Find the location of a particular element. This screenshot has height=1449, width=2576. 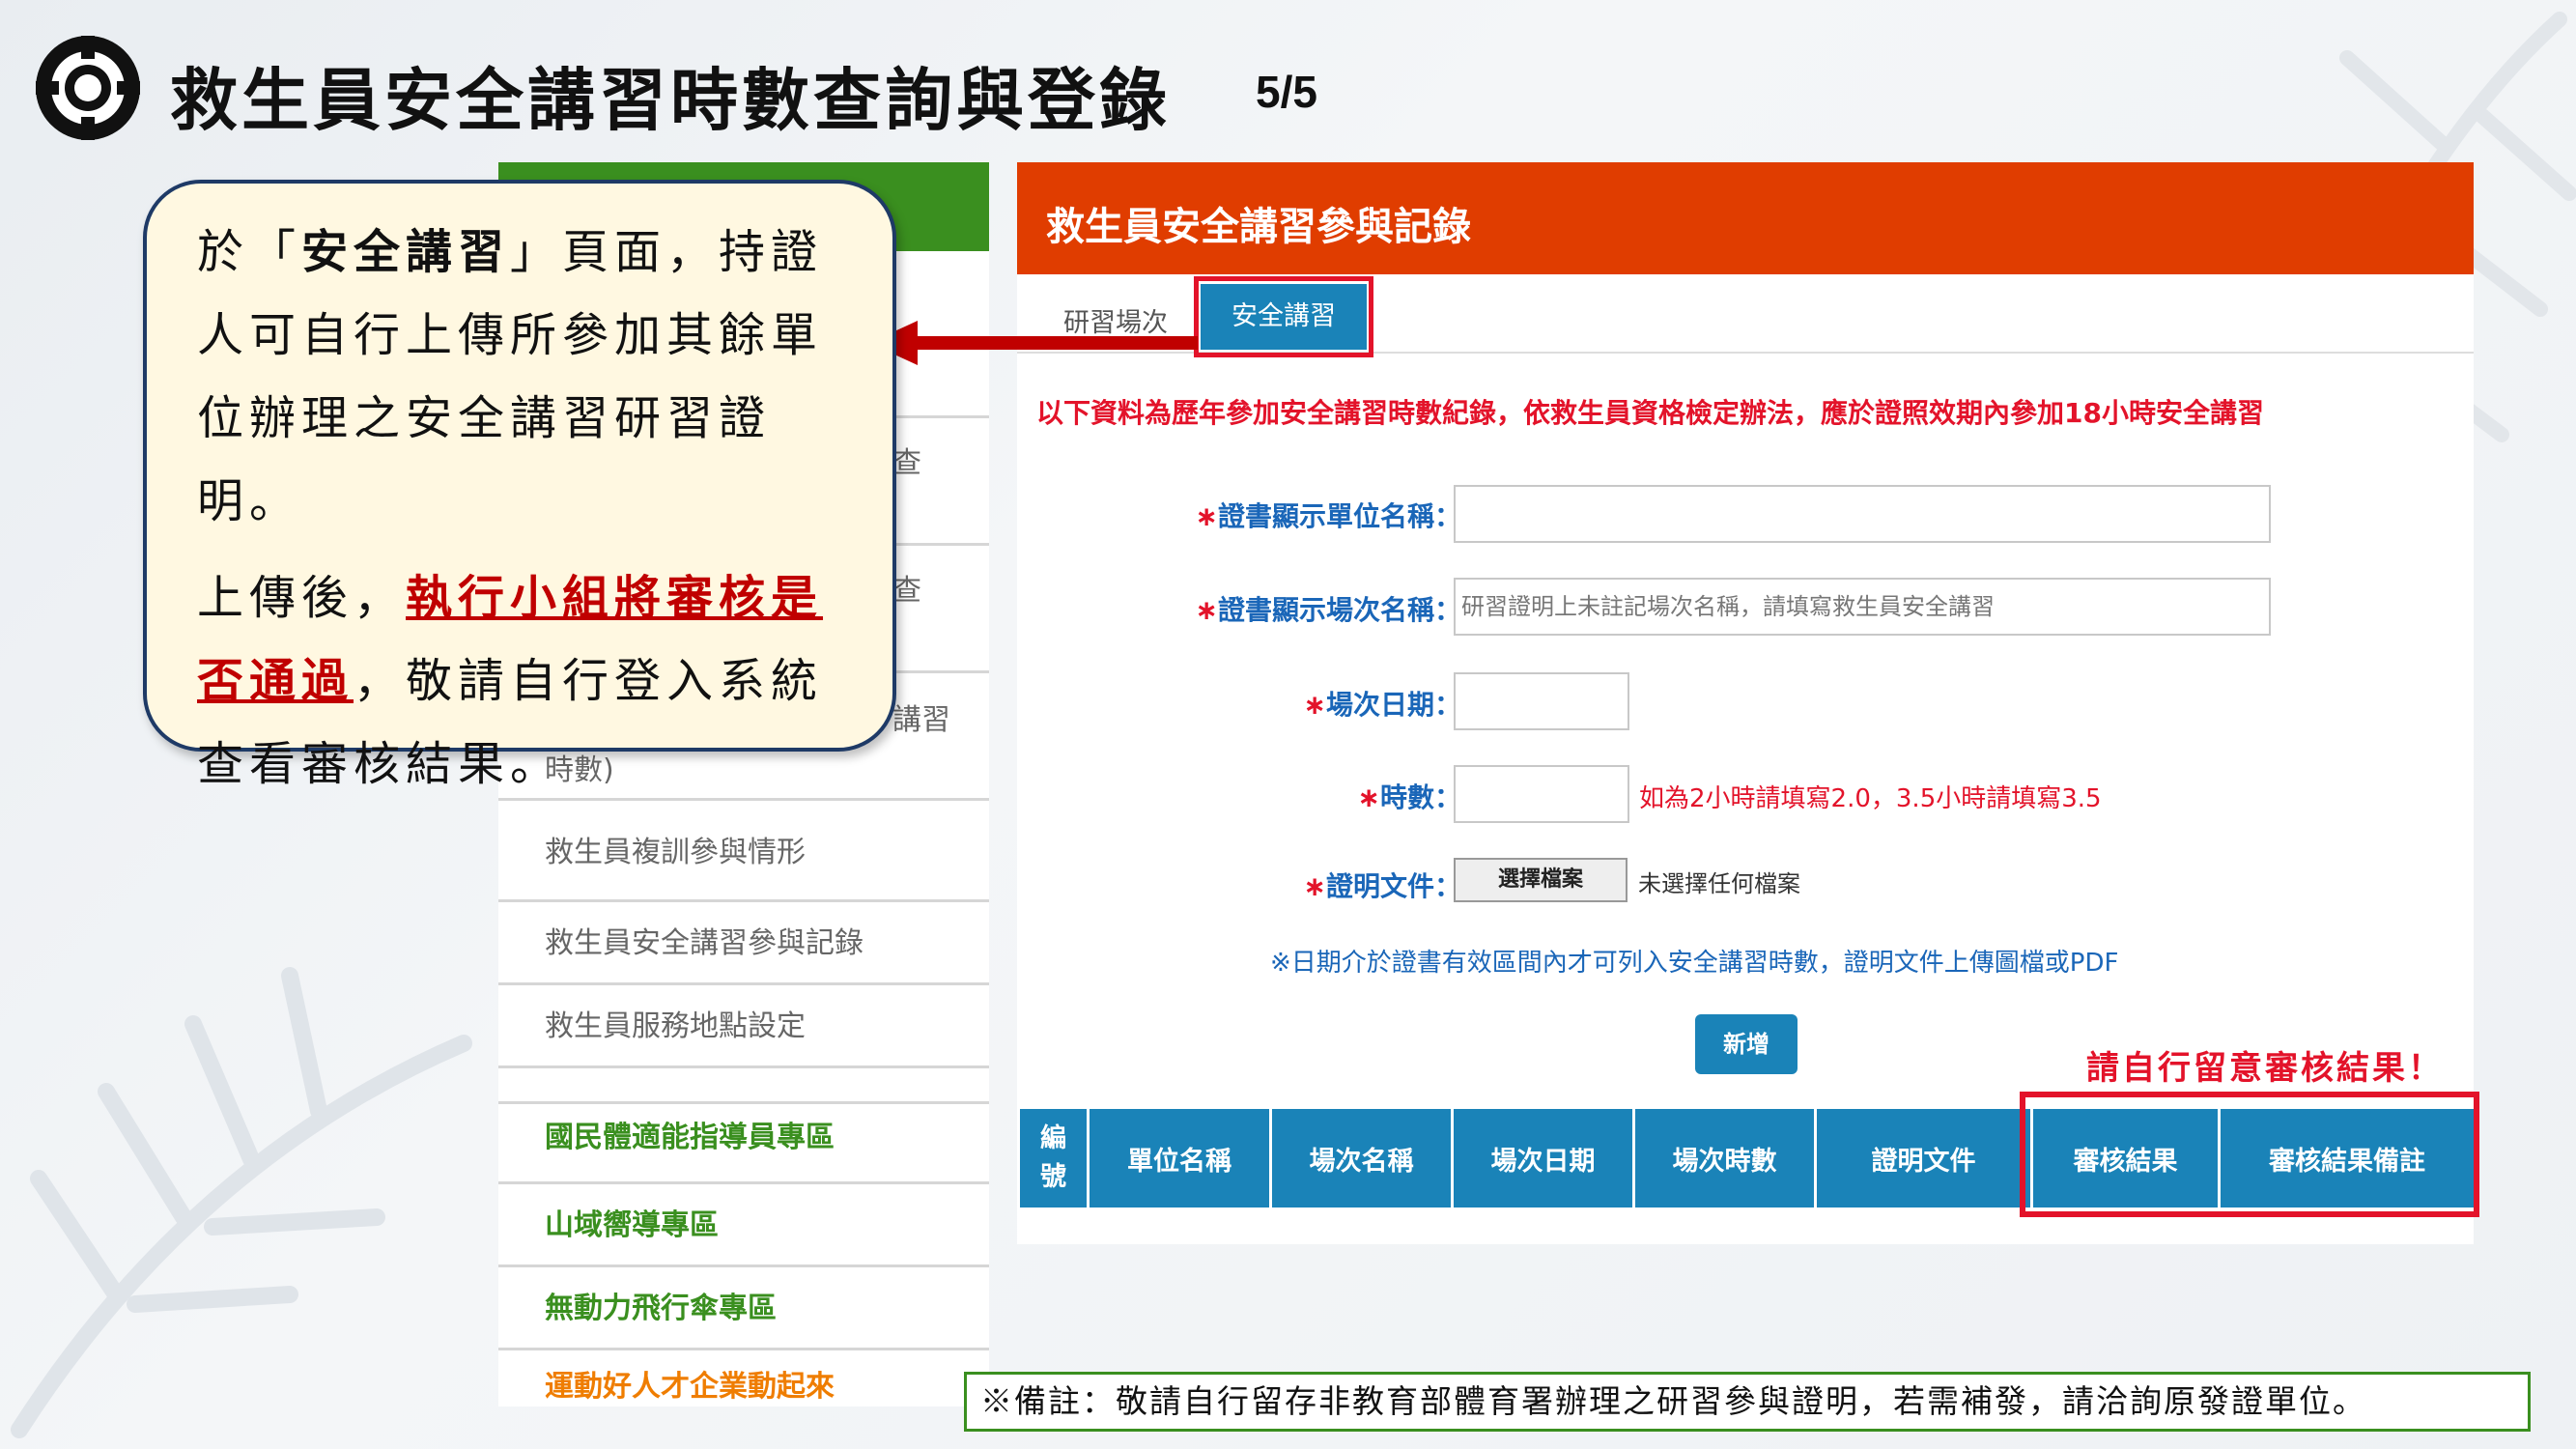

review-columns-highlight is located at coordinates (2249, 1154).